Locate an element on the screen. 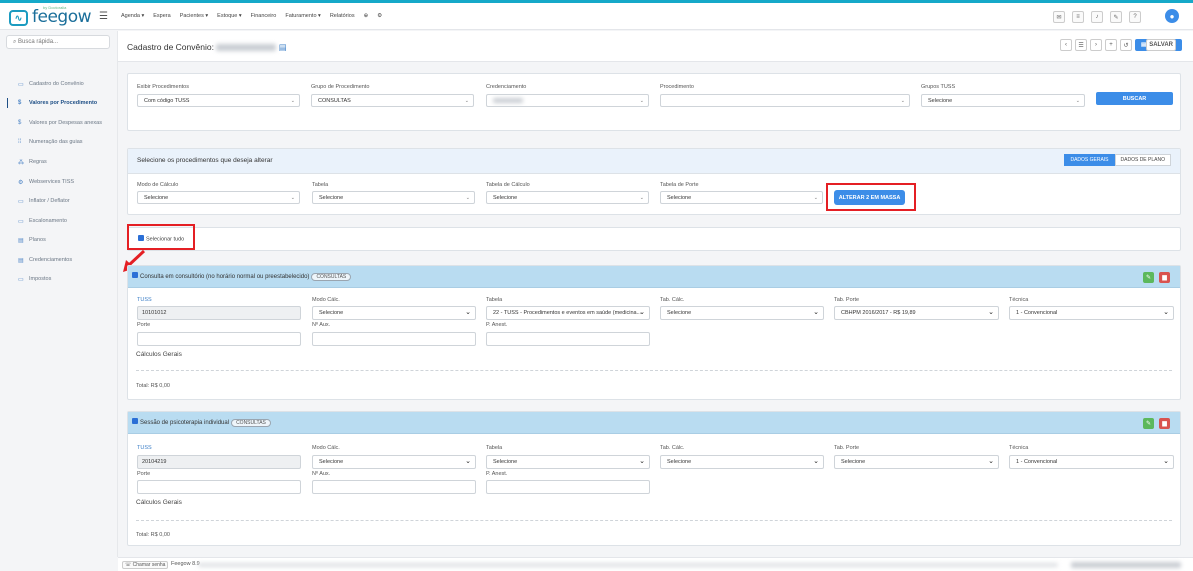 This screenshot has width=1193, height=571. tabela-calculo-select: Selecione ⌄ is located at coordinates (567, 197).